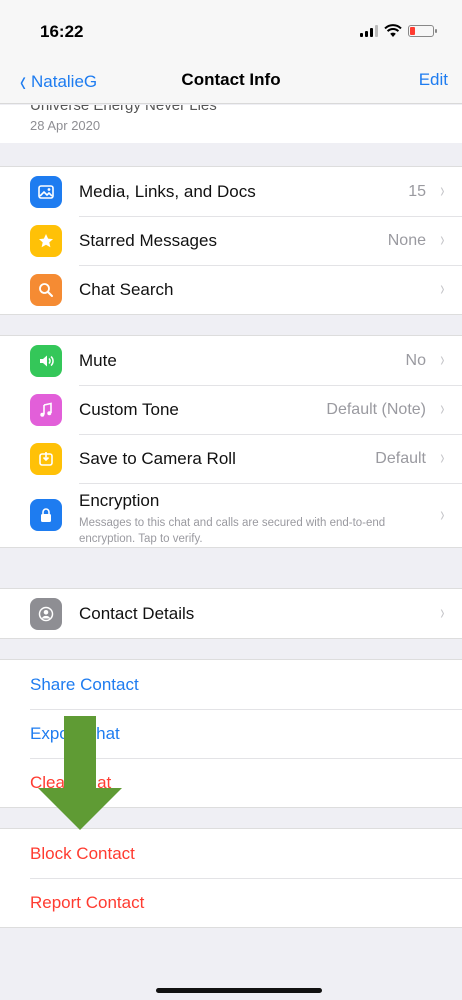  I want to click on save-icon, so click(46, 458).